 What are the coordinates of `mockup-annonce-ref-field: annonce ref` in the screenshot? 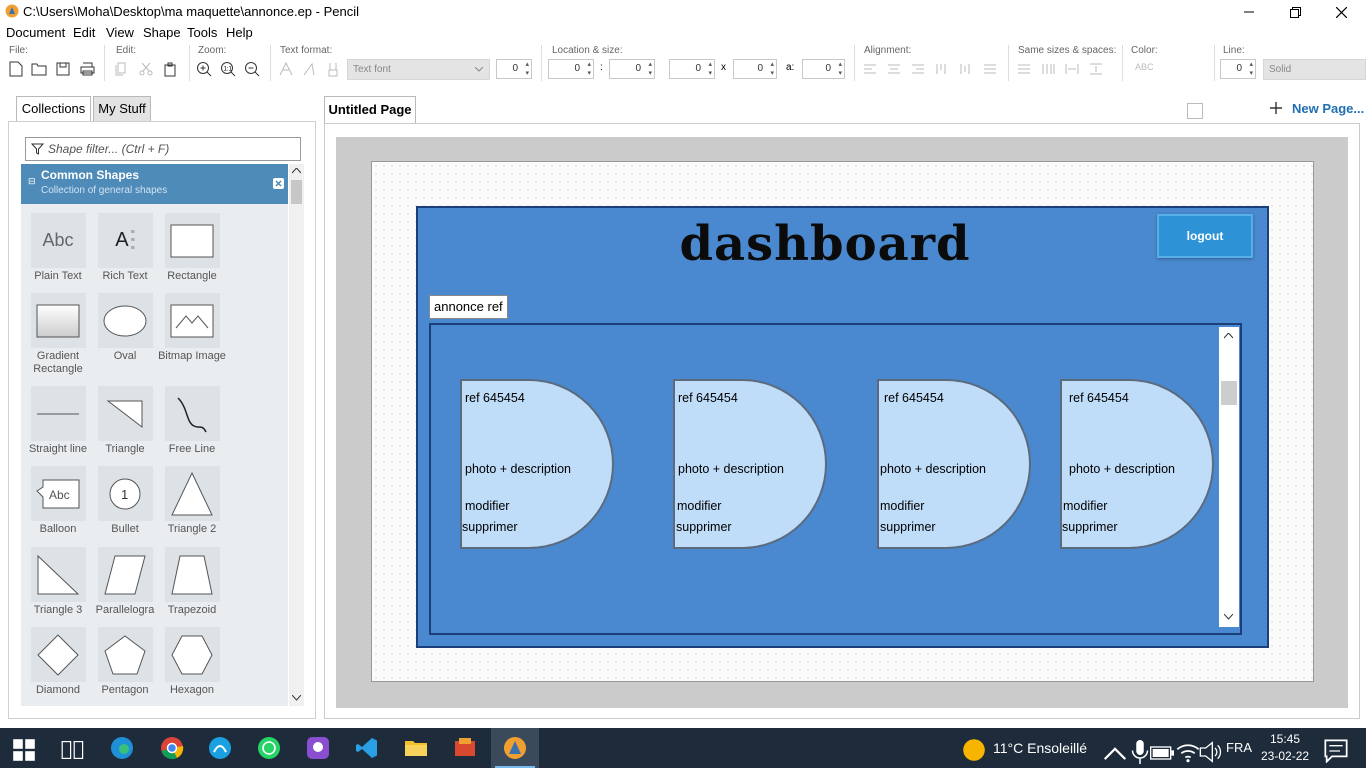 It's located at (468, 307).